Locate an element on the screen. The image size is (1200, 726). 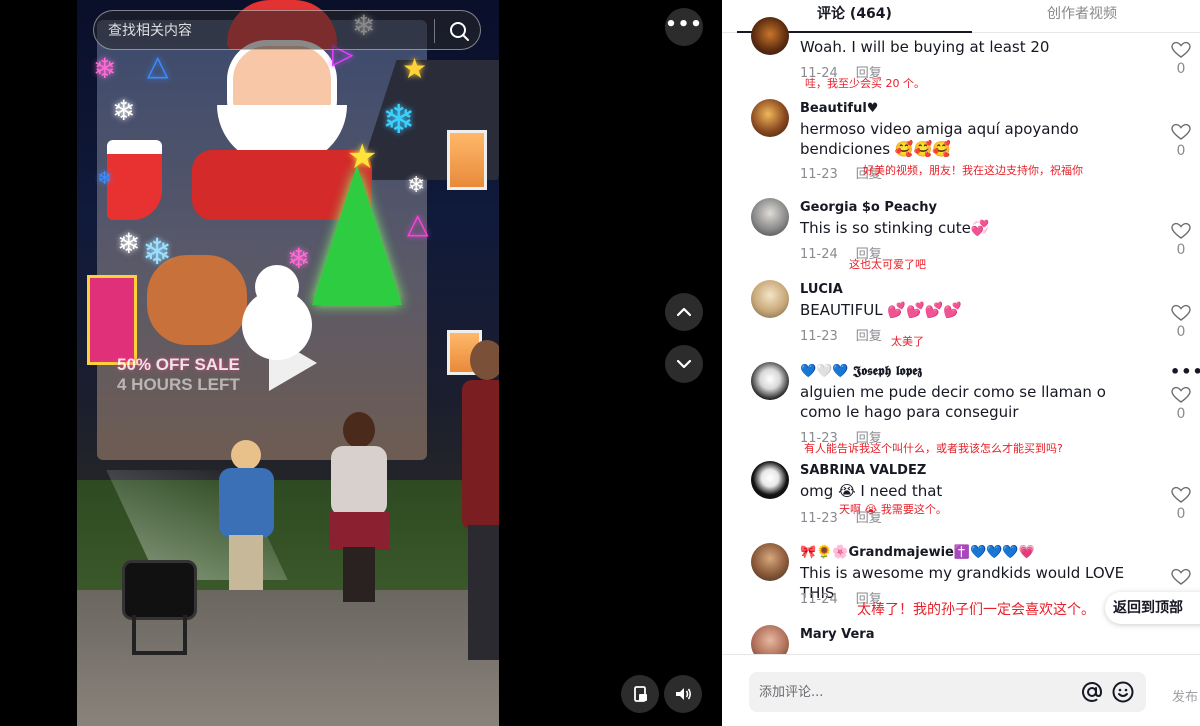
emoji-button is located at coordinates (1123, 692).